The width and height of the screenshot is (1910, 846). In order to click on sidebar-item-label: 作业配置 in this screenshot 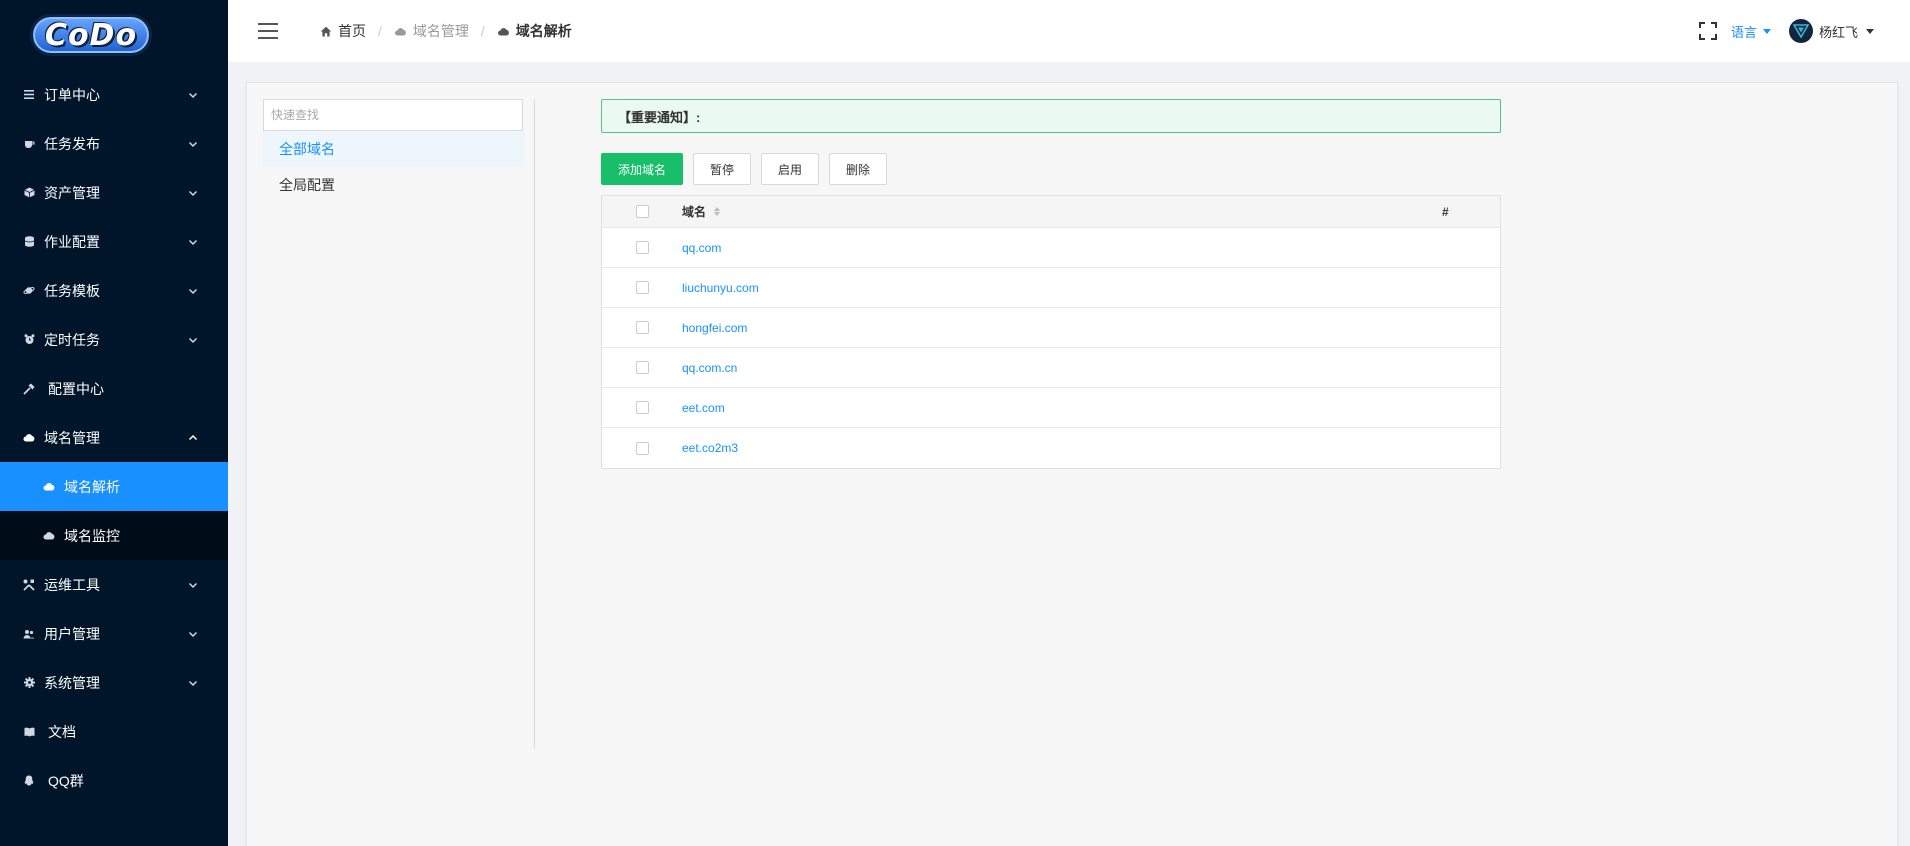, I will do `click(72, 241)`.